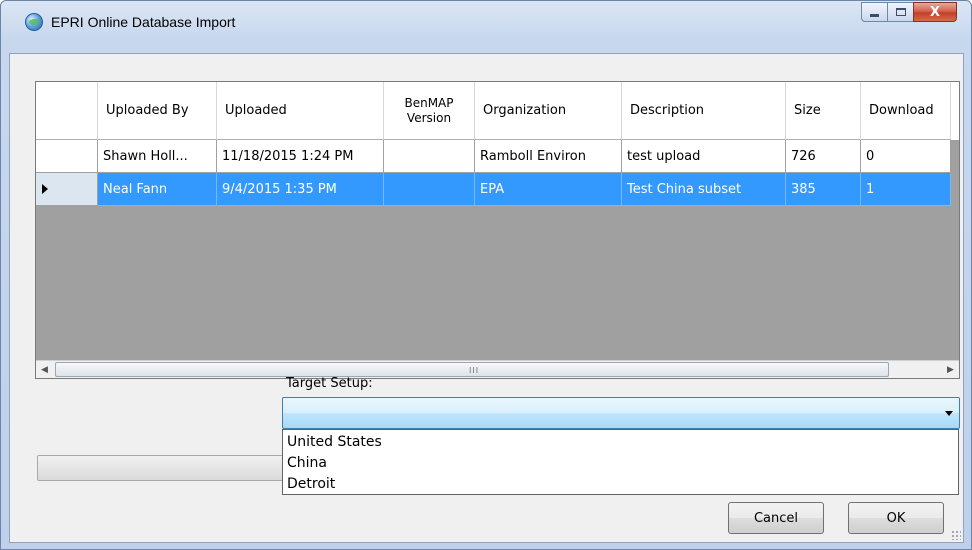  I want to click on column-description: Description, so click(704, 111).